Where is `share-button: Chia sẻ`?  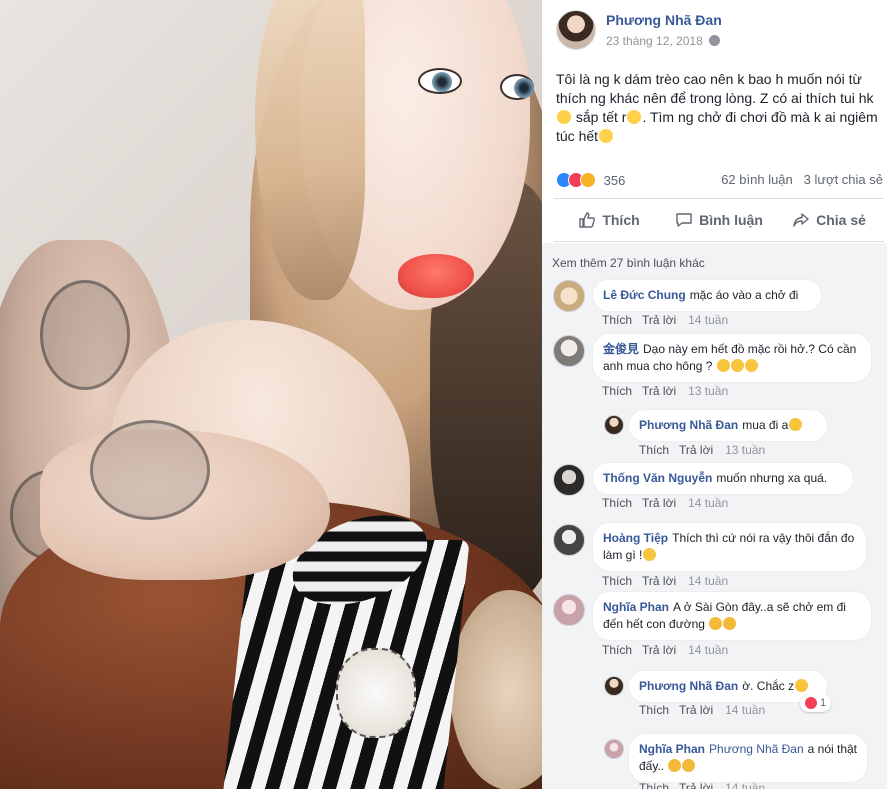 share-button: Chia sẻ is located at coordinates (829, 220).